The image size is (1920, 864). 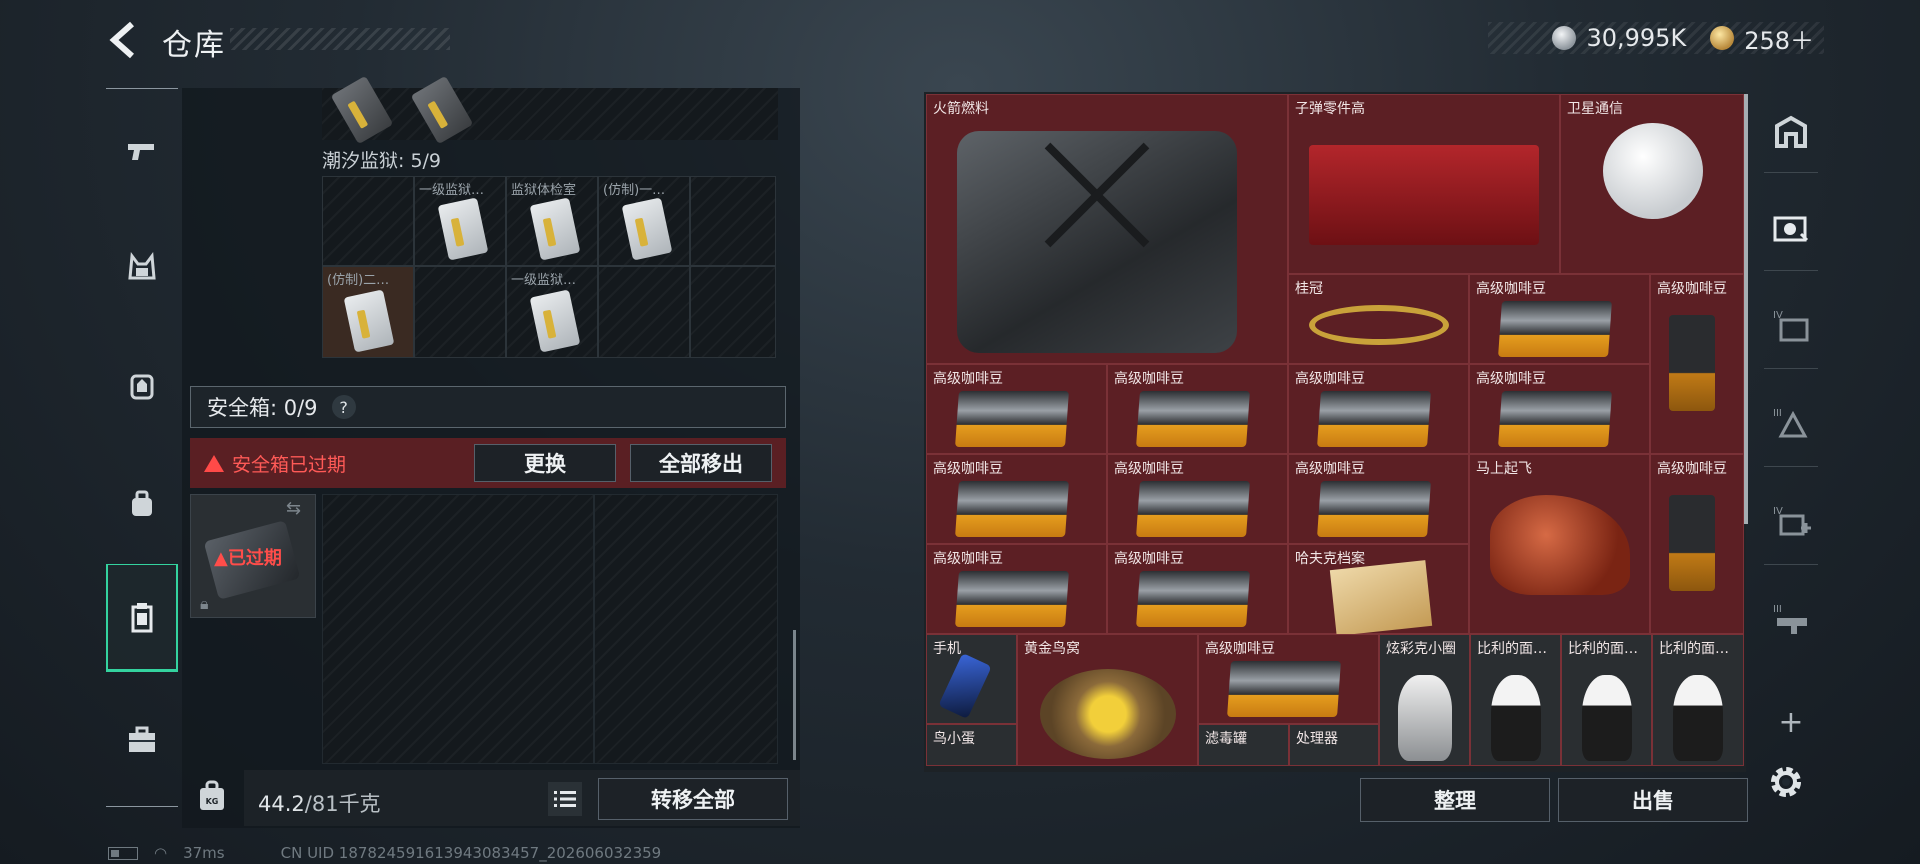 I want to click on stash-item: 桂冠, so click(x=1378, y=319).